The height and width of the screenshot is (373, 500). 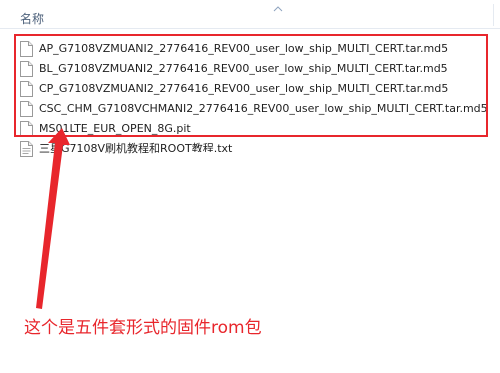 What do you see at coordinates (278, 9) in the screenshot?
I see `sort-ascending-icon` at bounding box center [278, 9].